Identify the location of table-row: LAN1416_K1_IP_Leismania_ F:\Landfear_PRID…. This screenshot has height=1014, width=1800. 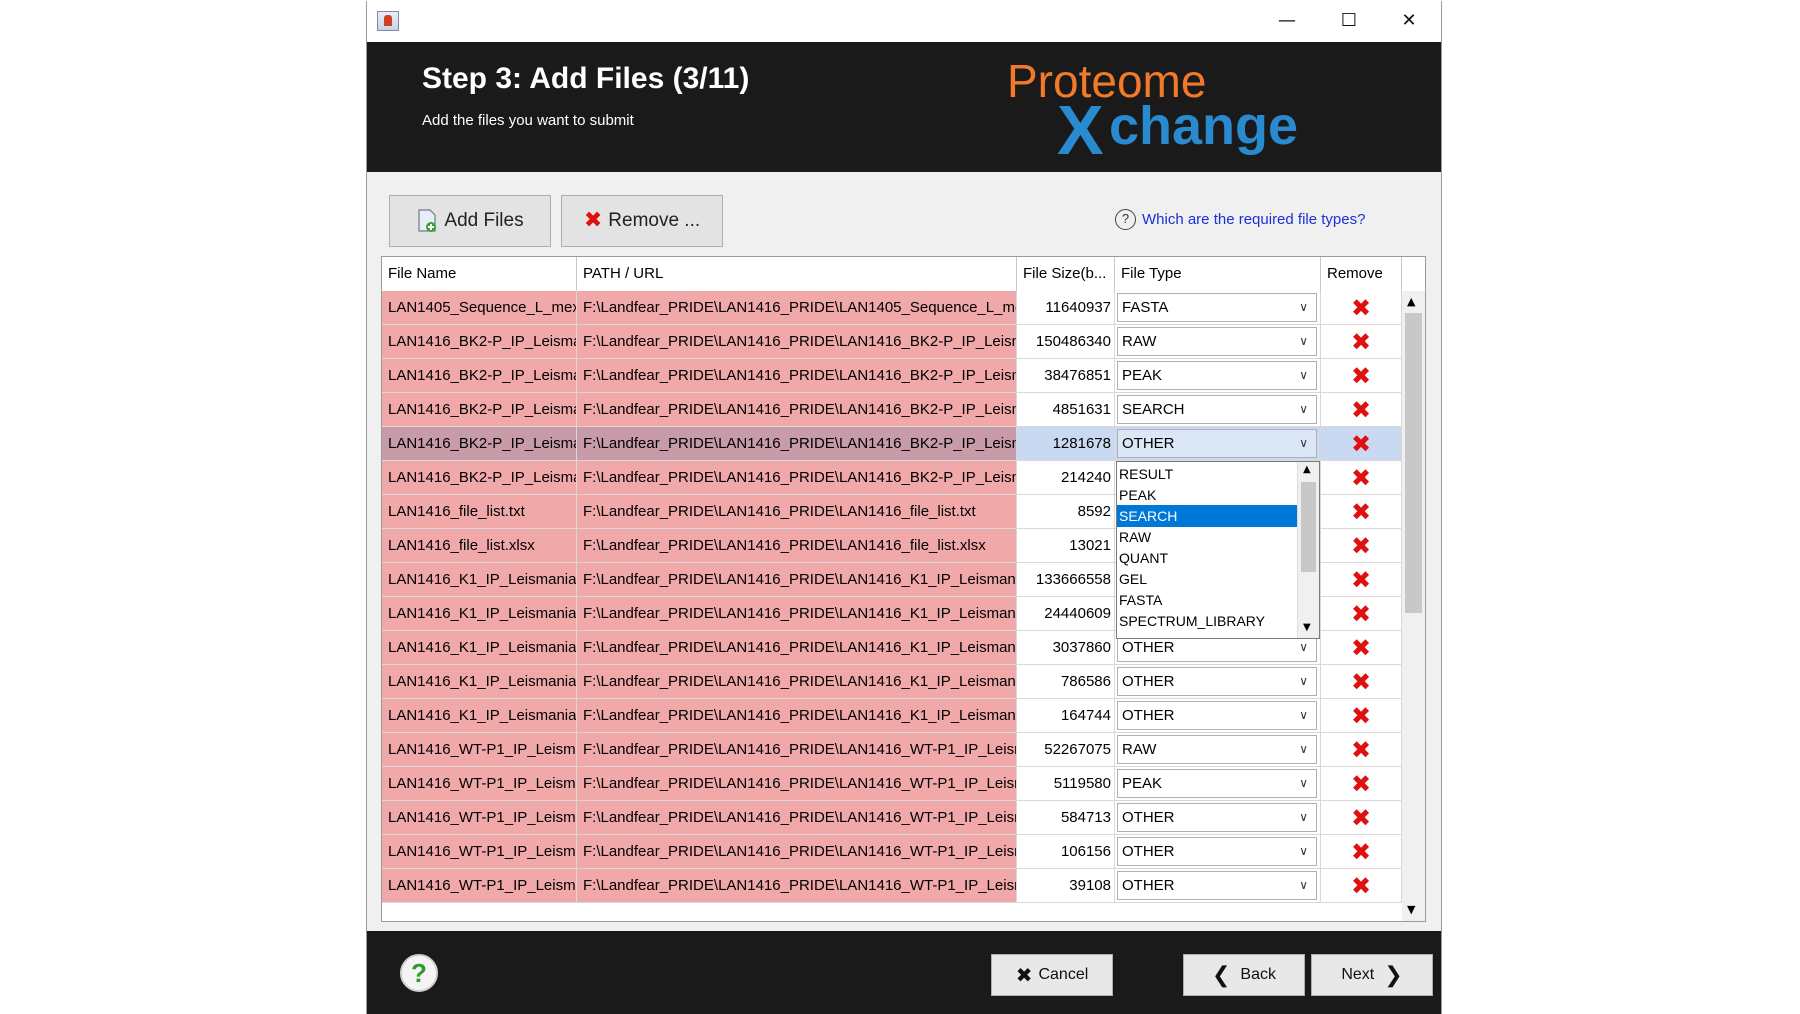
(892, 716).